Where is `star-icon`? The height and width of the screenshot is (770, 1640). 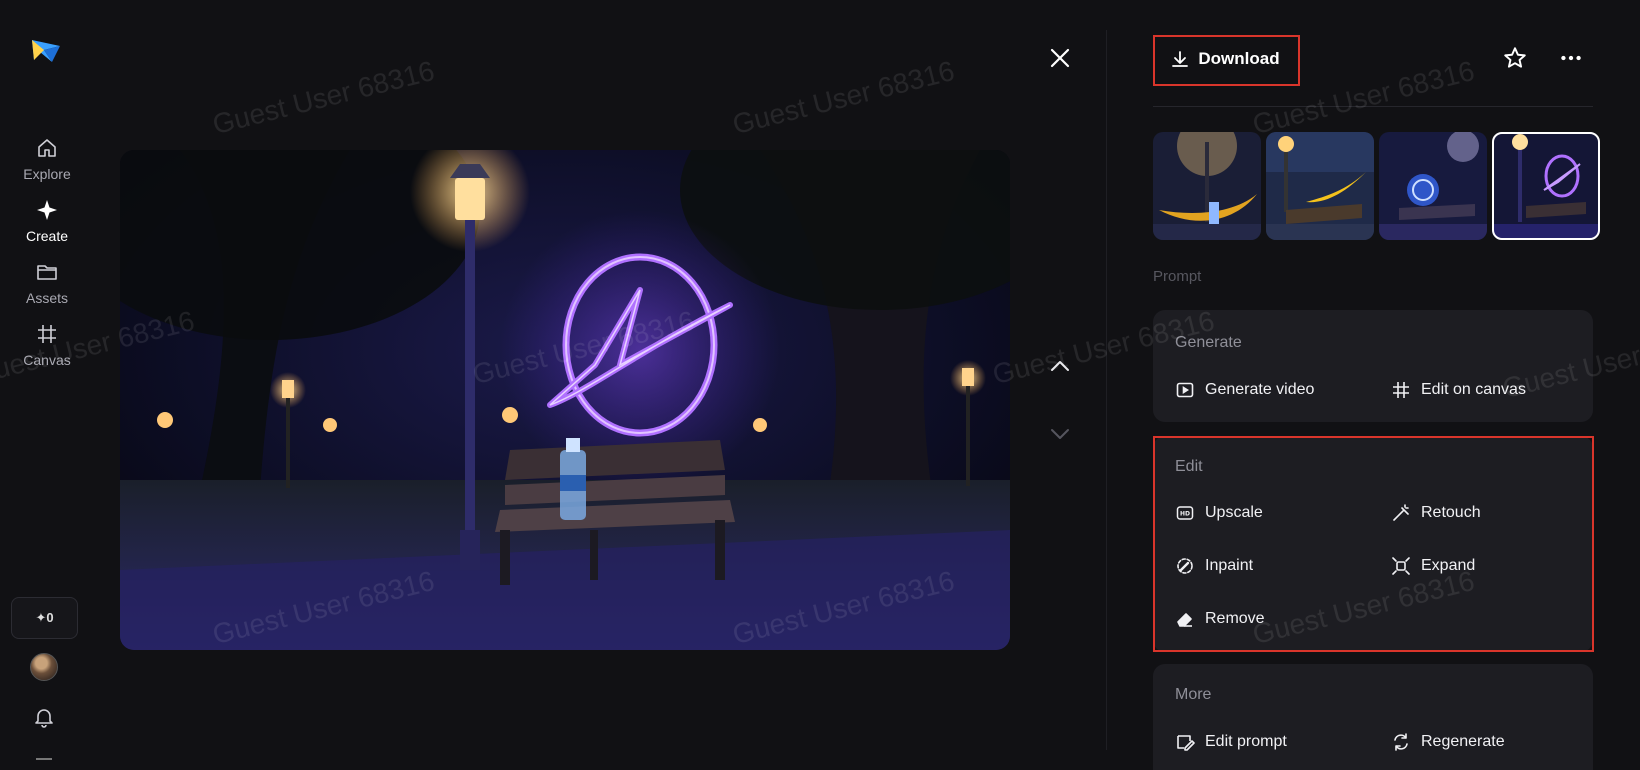
star-icon is located at coordinates (1515, 58).